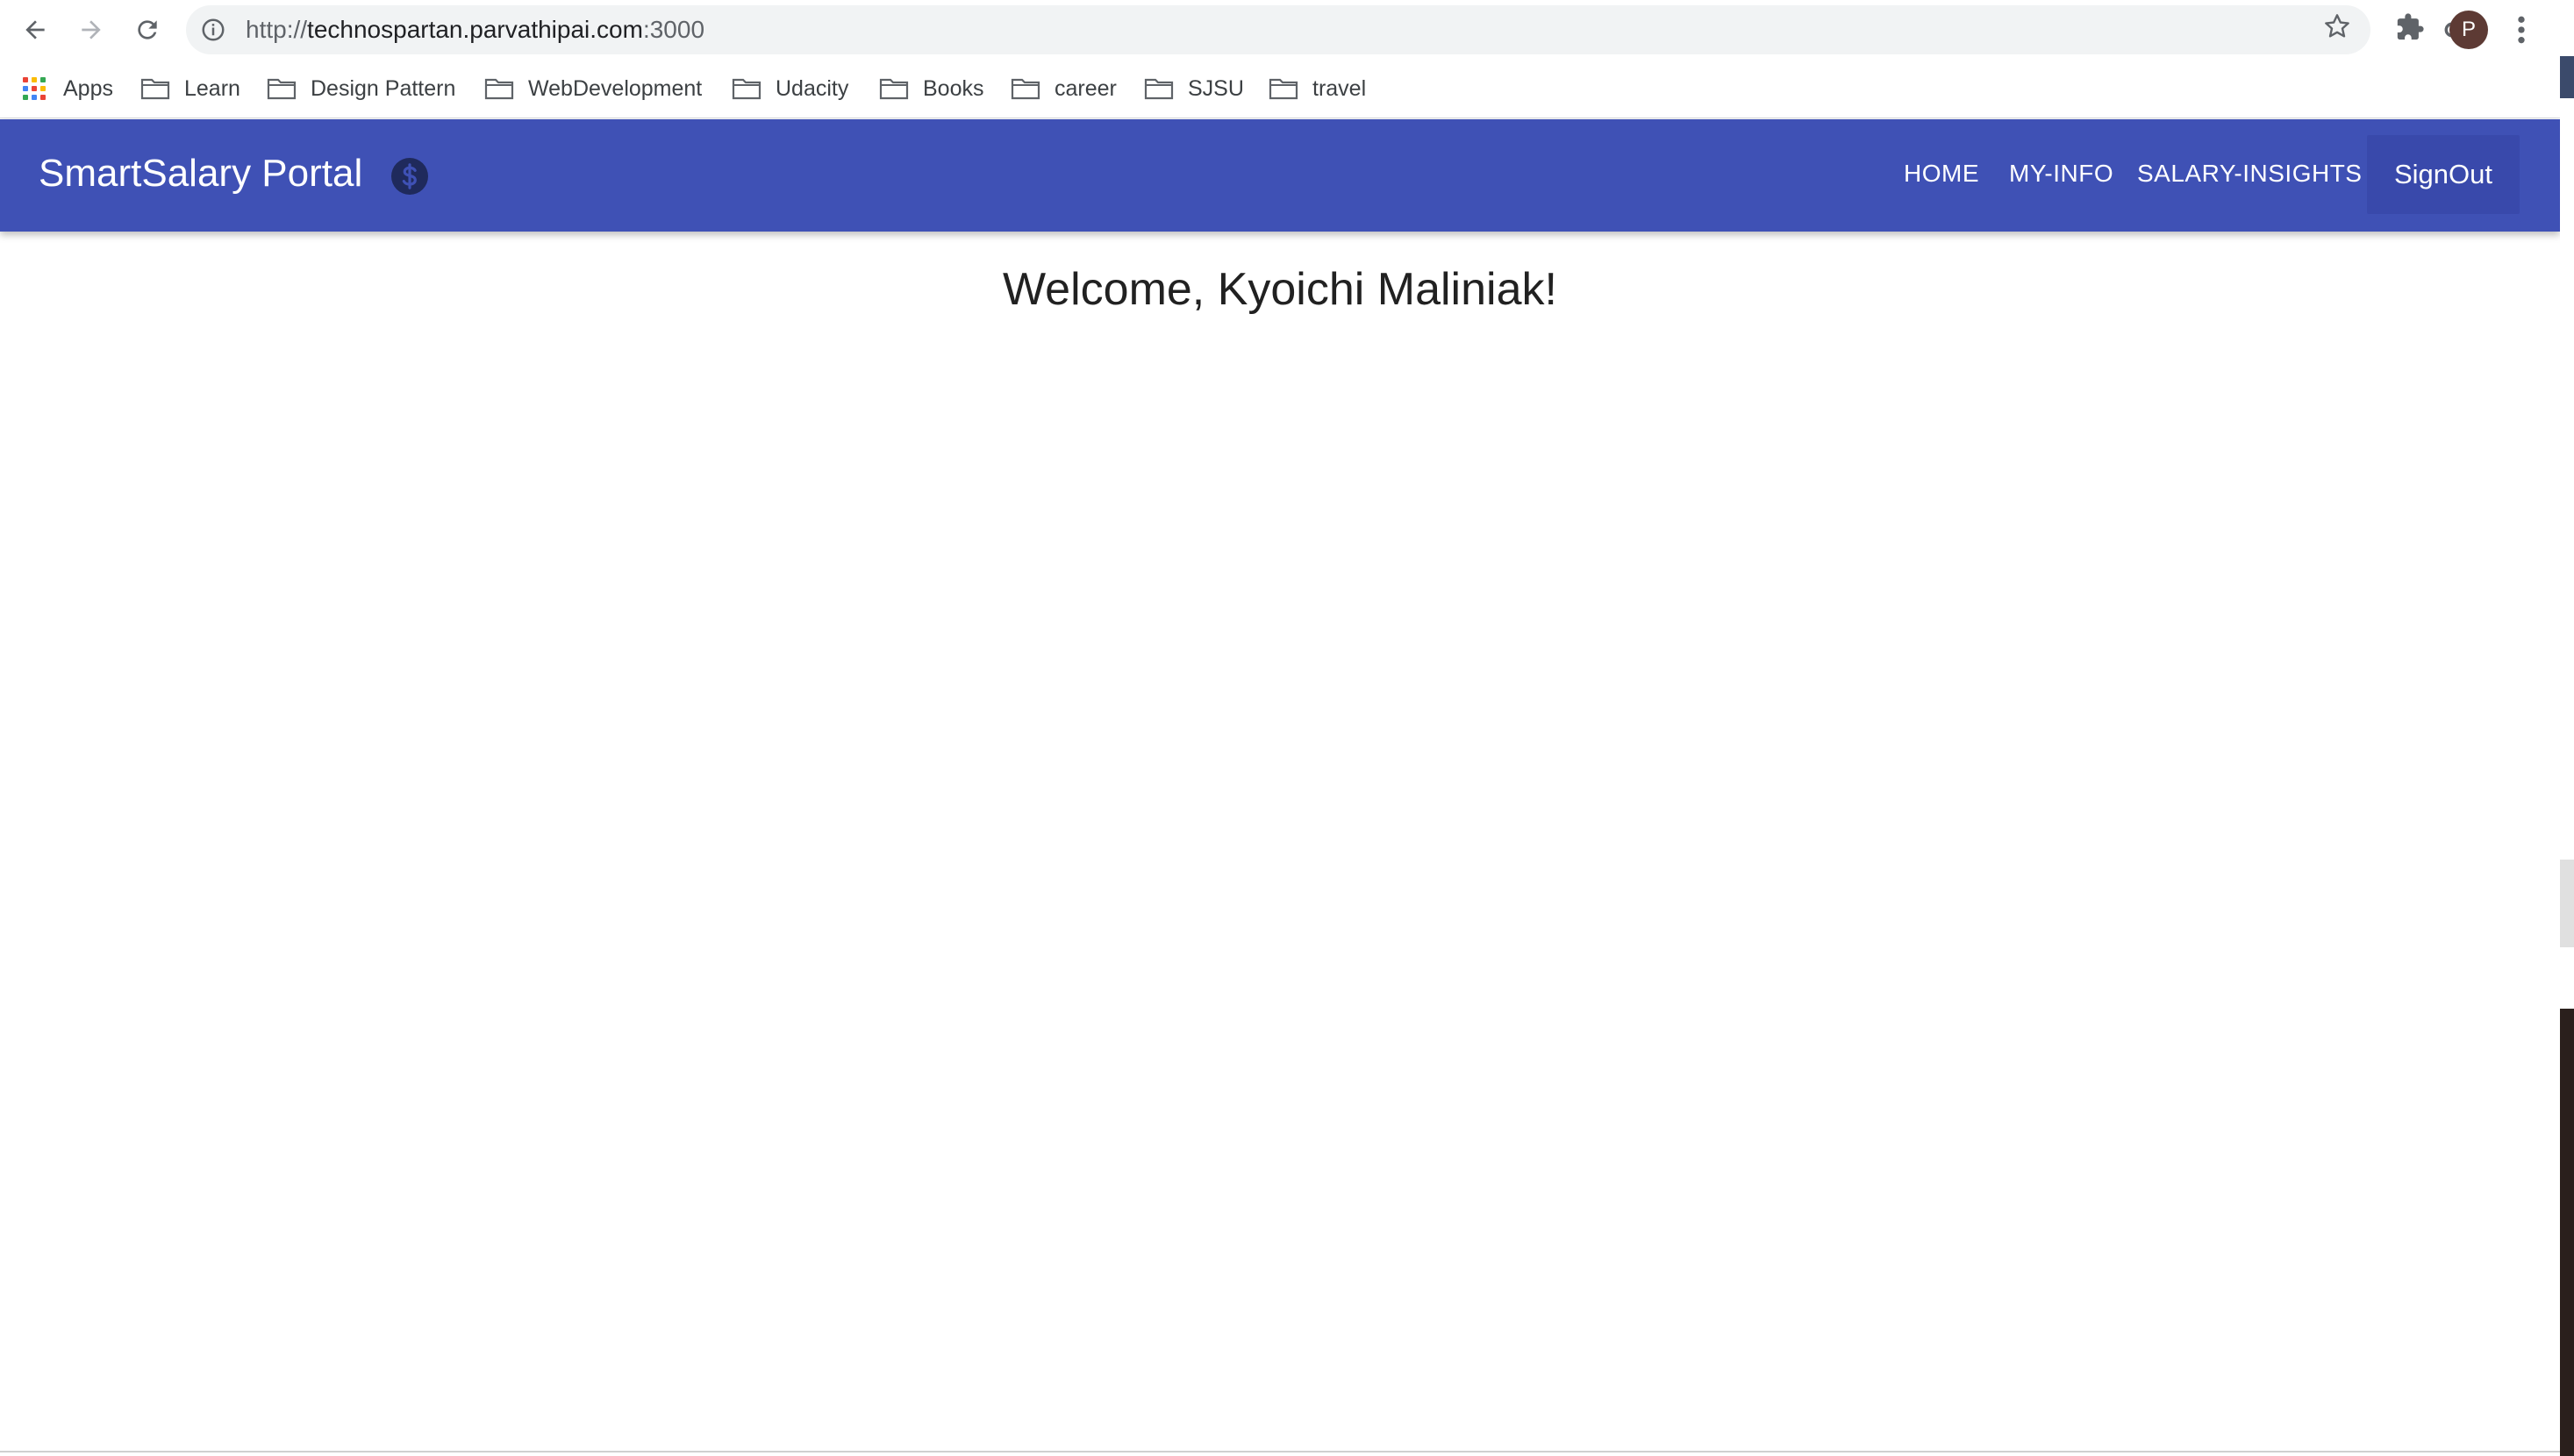 The width and height of the screenshot is (2574, 1456). I want to click on bookmark-label: travel, so click(1339, 88).